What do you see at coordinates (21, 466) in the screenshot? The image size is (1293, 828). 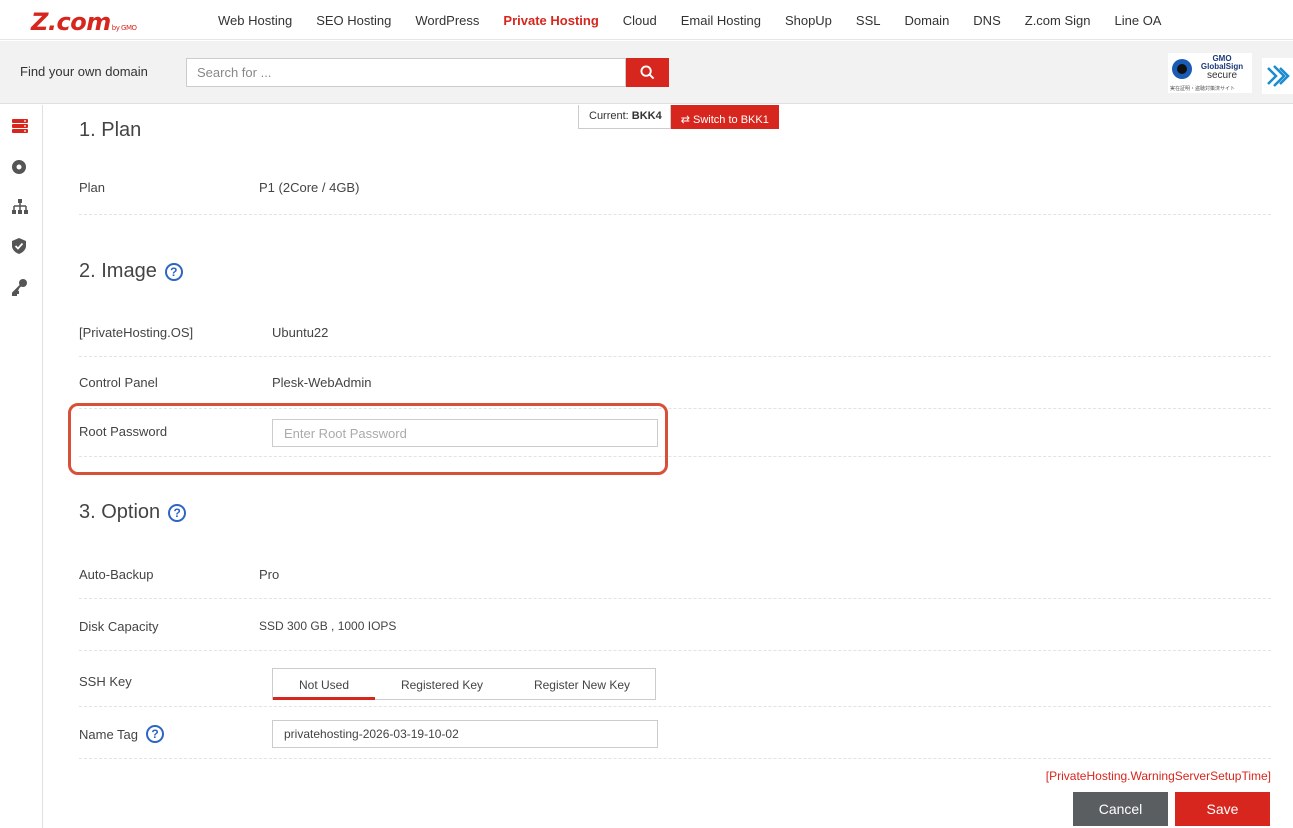 I see `left-sidebar` at bounding box center [21, 466].